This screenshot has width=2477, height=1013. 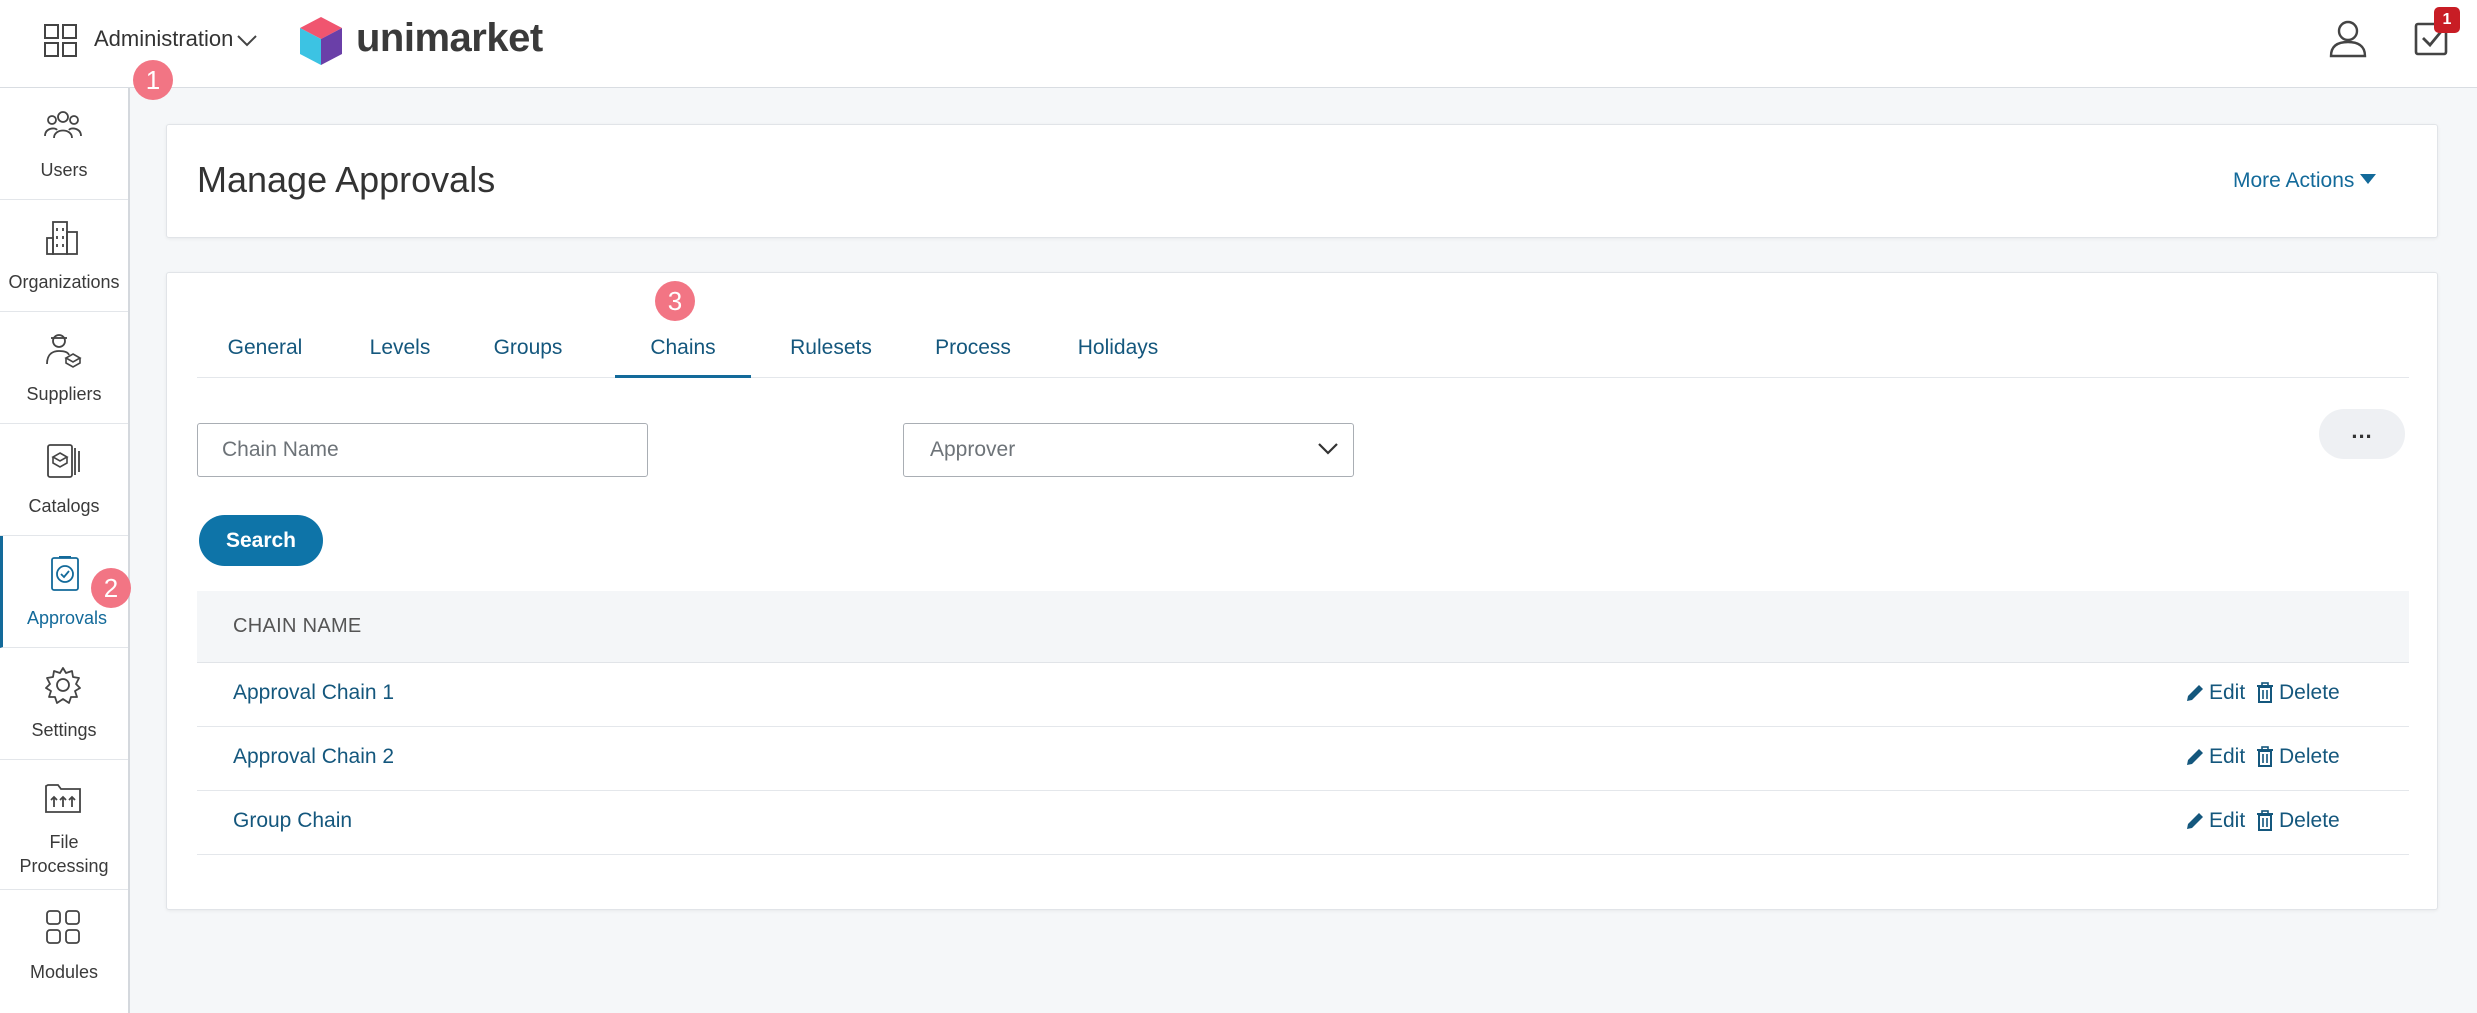 I want to click on sidebar-item-label: Organizations, so click(x=64, y=282).